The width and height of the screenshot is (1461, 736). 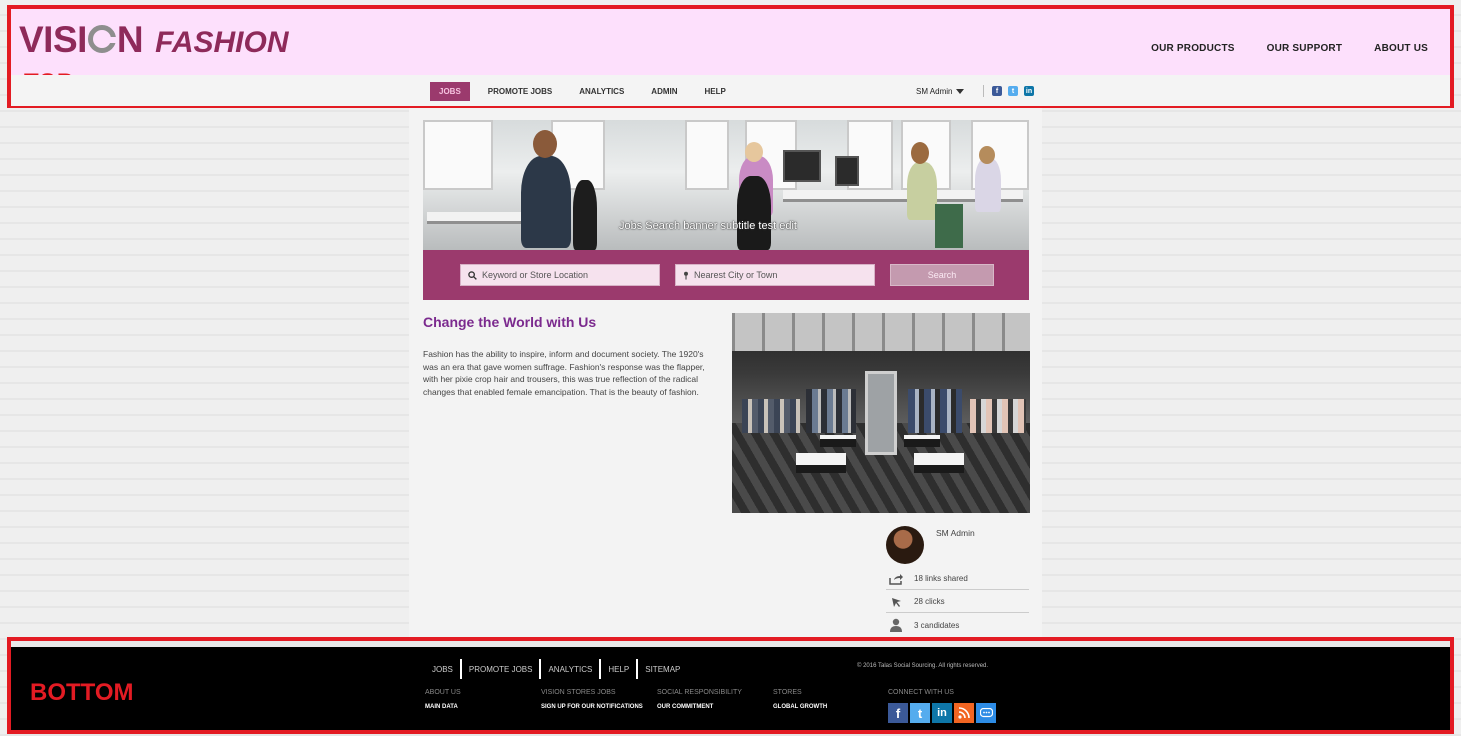 I want to click on nav-about-us: ABOUT US, so click(x=1401, y=48).